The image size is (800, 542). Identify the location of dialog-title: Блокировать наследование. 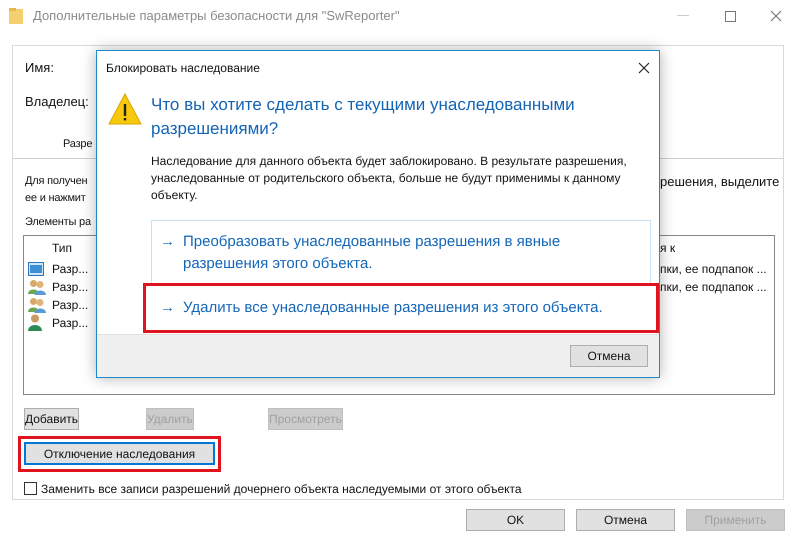
(183, 68).